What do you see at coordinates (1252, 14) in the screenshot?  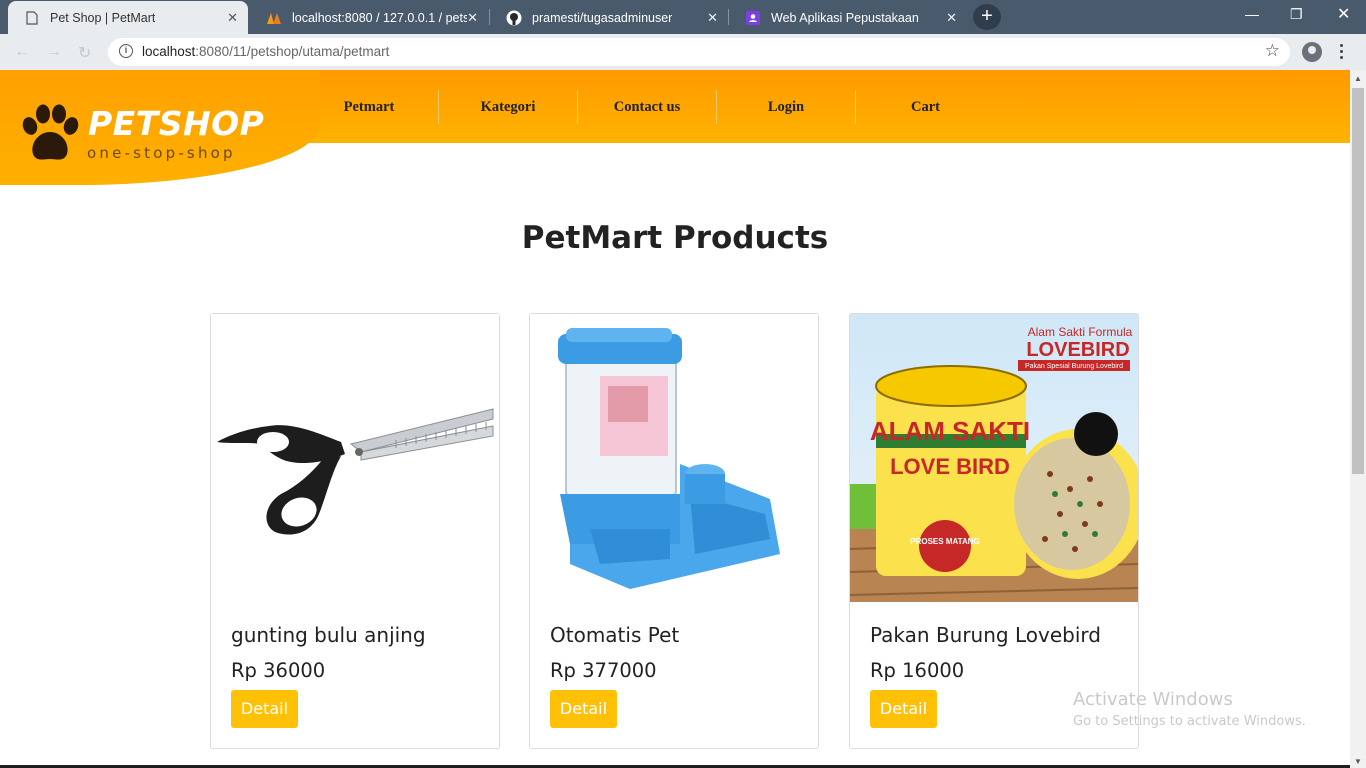 I see `minimize-icon: —` at bounding box center [1252, 14].